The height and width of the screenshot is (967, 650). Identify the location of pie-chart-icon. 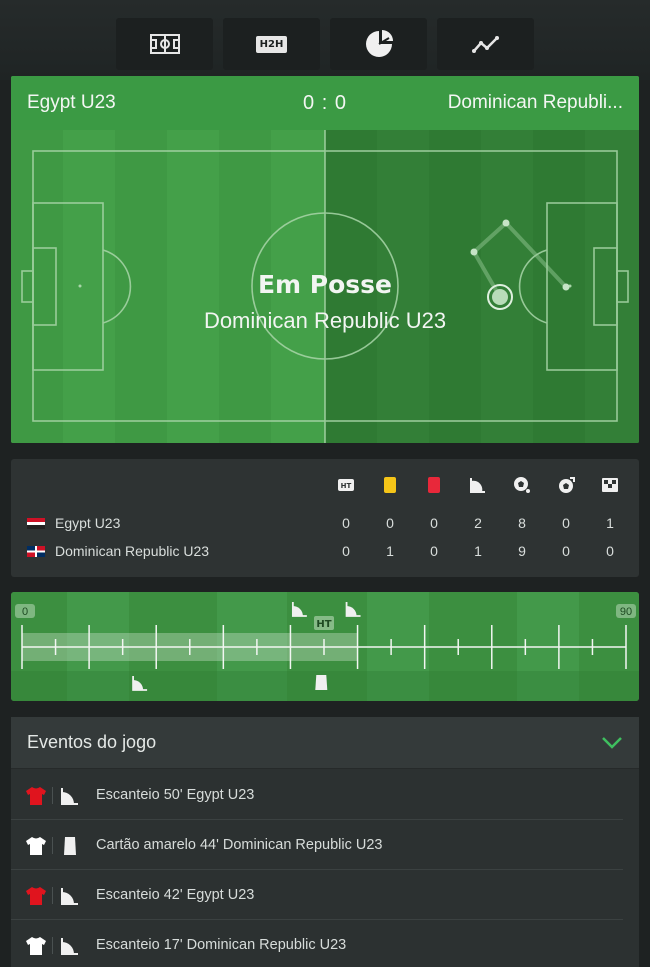
(379, 43).